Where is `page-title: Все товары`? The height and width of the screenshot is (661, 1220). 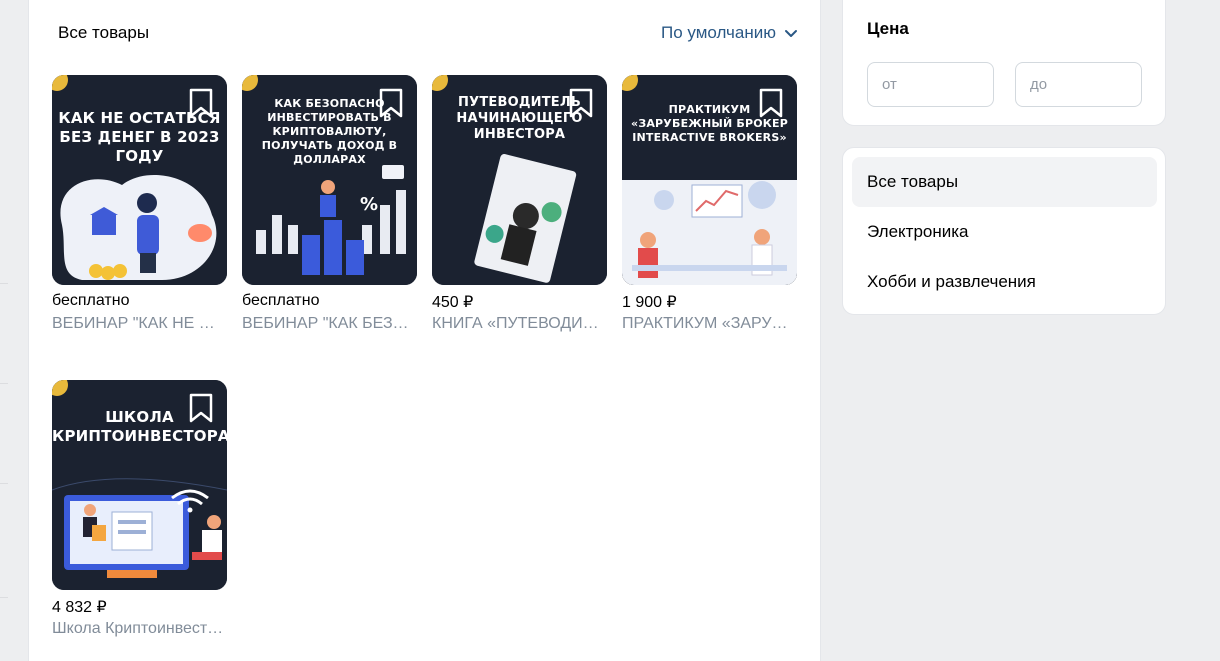 page-title: Все товары is located at coordinates (104, 32).